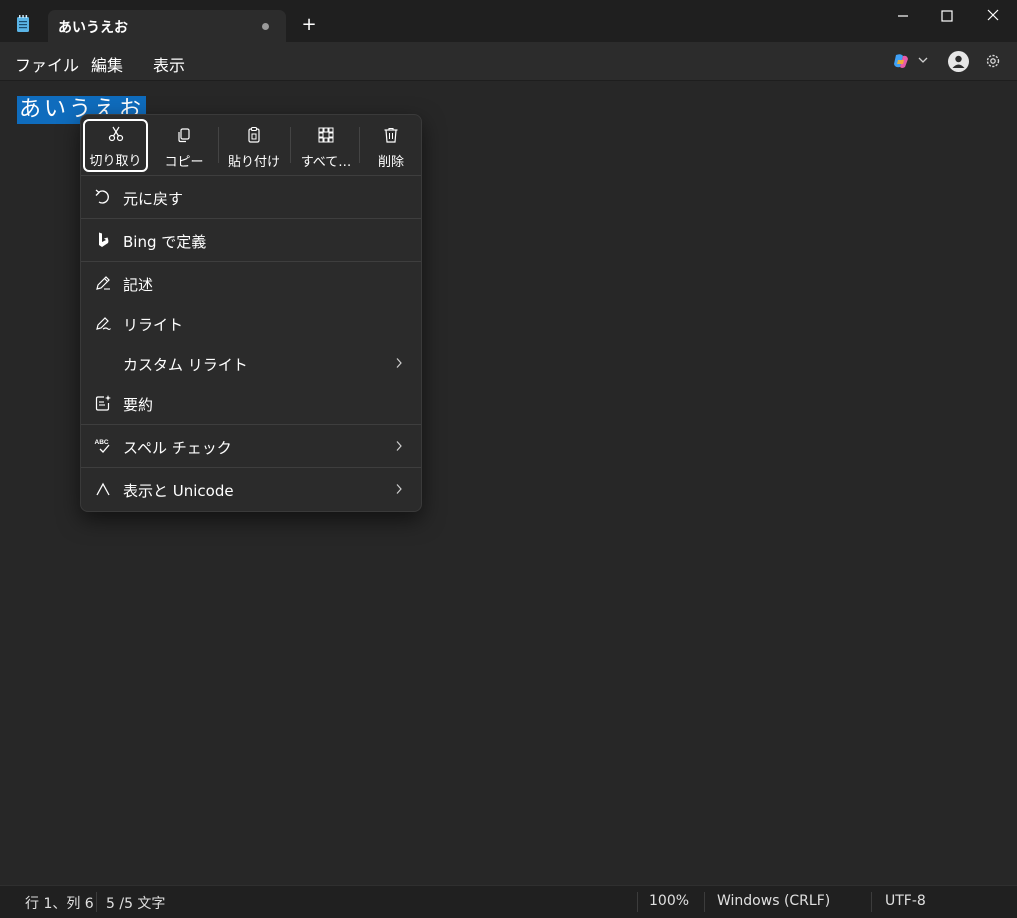 This screenshot has width=1017, height=918. Describe the element at coordinates (947, 16) in the screenshot. I see `maximize-icon` at that location.